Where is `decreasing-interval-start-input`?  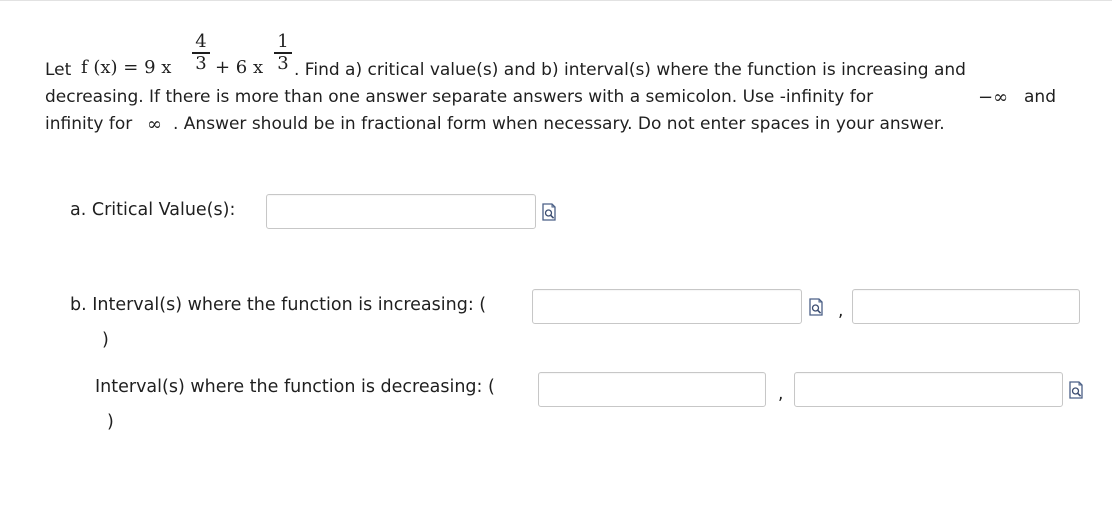
decreasing-interval-start-input is located at coordinates (652, 389).